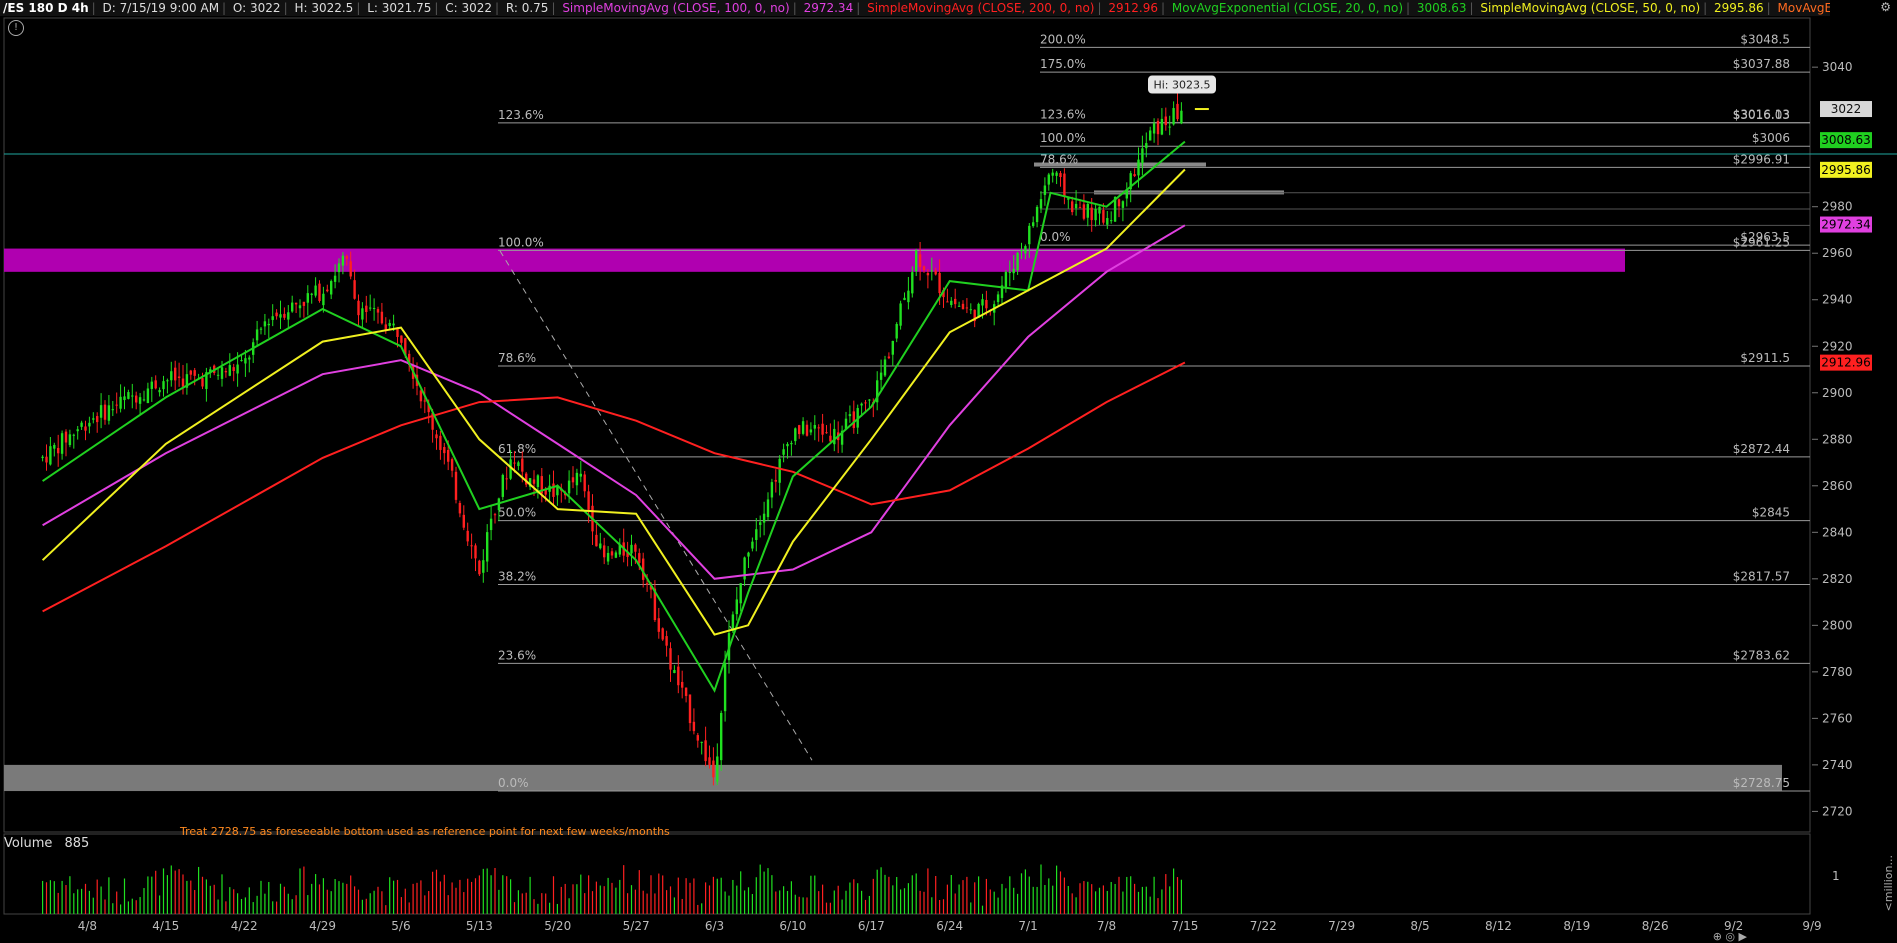 The image size is (1897, 943). Describe the element at coordinates (1576, 926) in the screenshot. I see `x-tick-label-19: 8/19` at that location.